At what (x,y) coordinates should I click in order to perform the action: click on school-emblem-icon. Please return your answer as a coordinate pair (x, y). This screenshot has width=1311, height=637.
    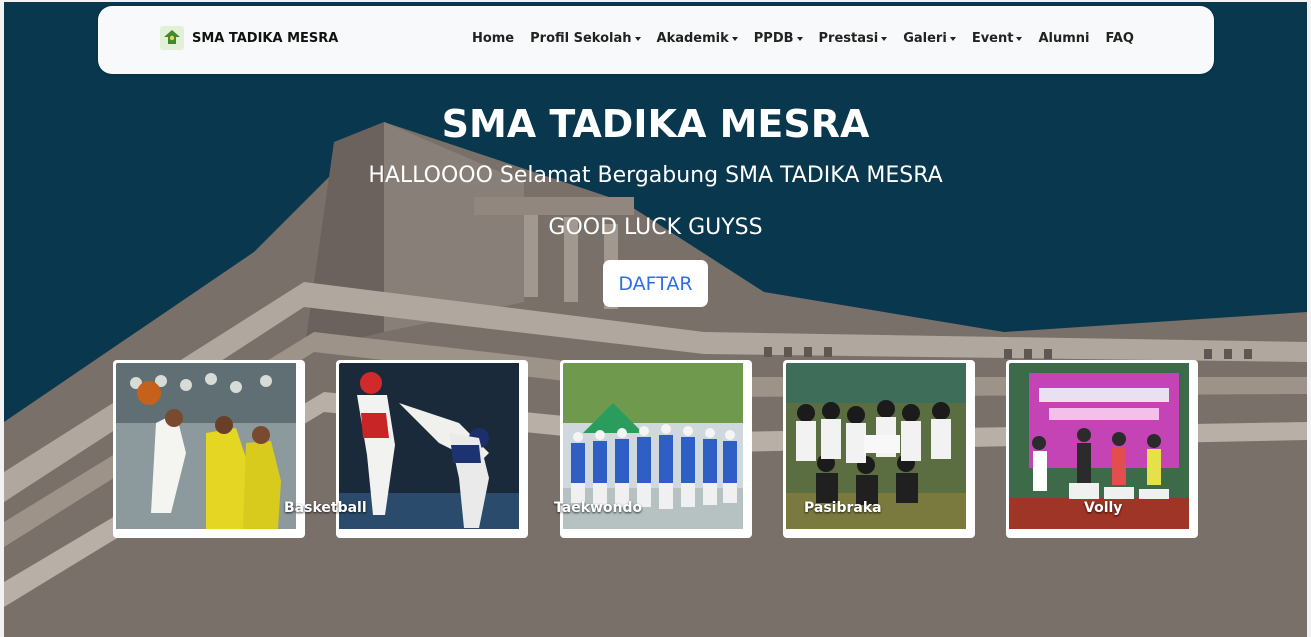
    Looking at the image, I should click on (172, 38).